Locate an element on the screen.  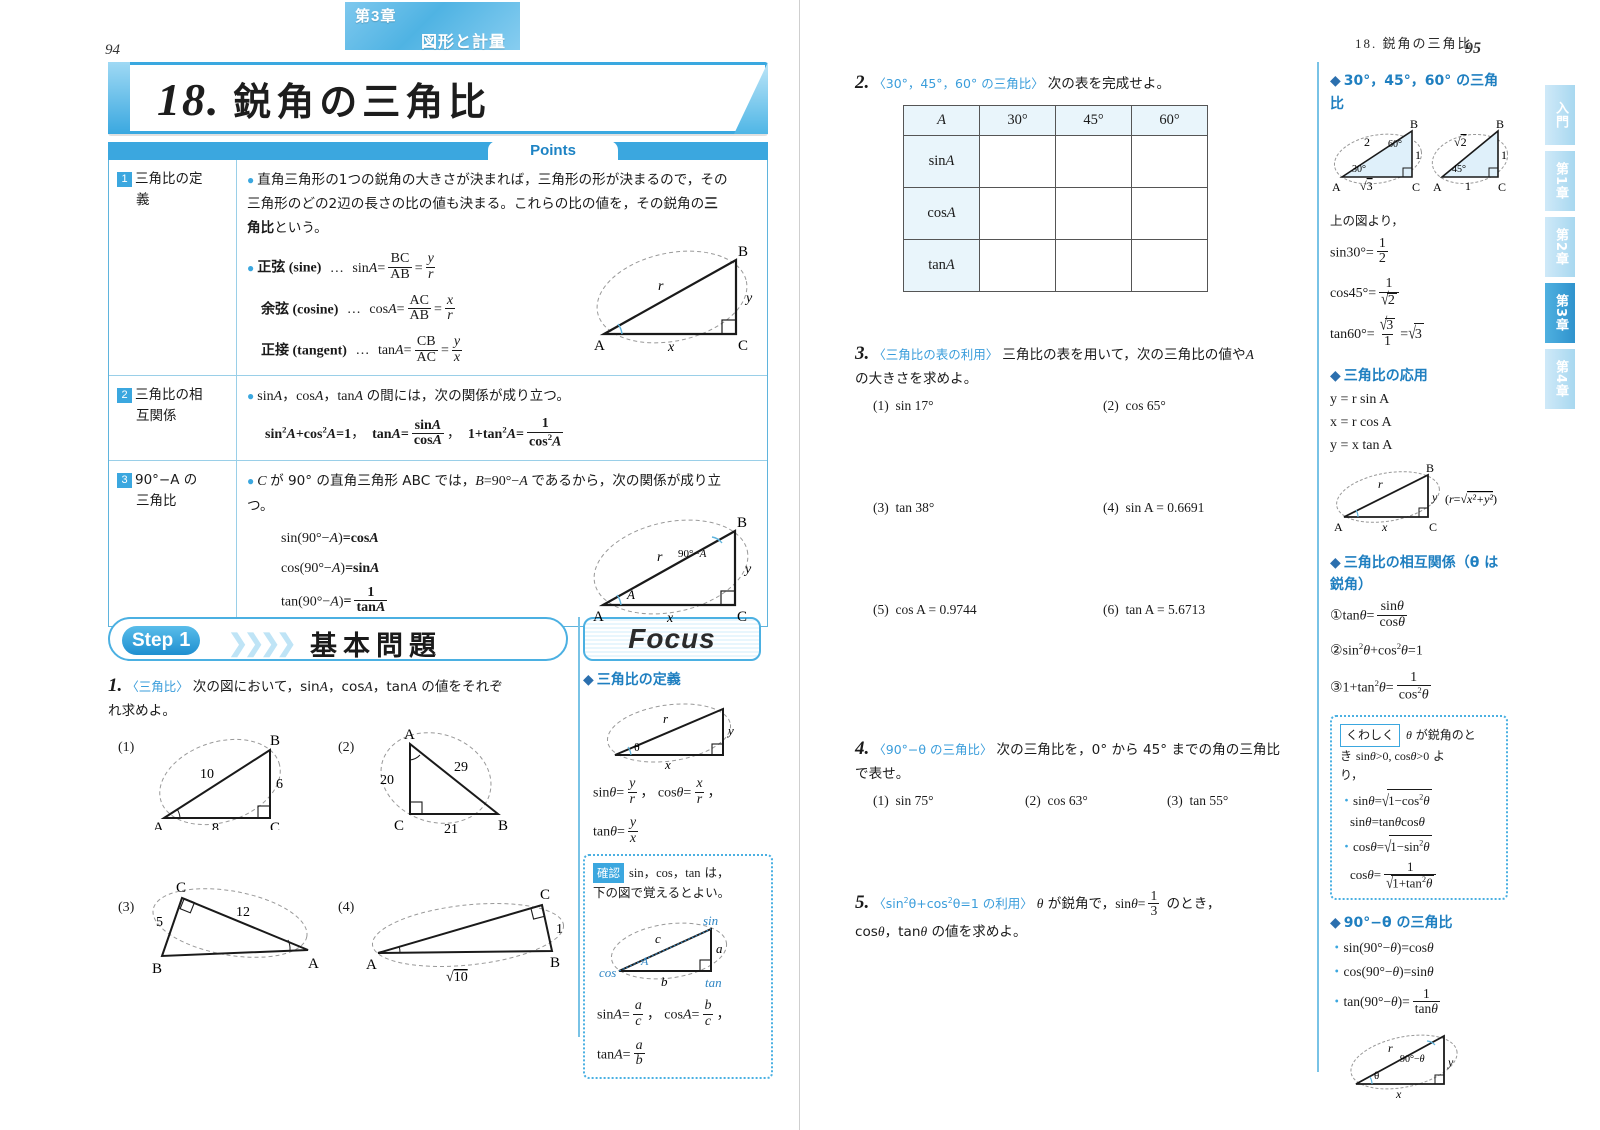
sidebar-detail-formula-4: cosθ= 1 √1+tan2θ is located at coordinates (1424, 875).